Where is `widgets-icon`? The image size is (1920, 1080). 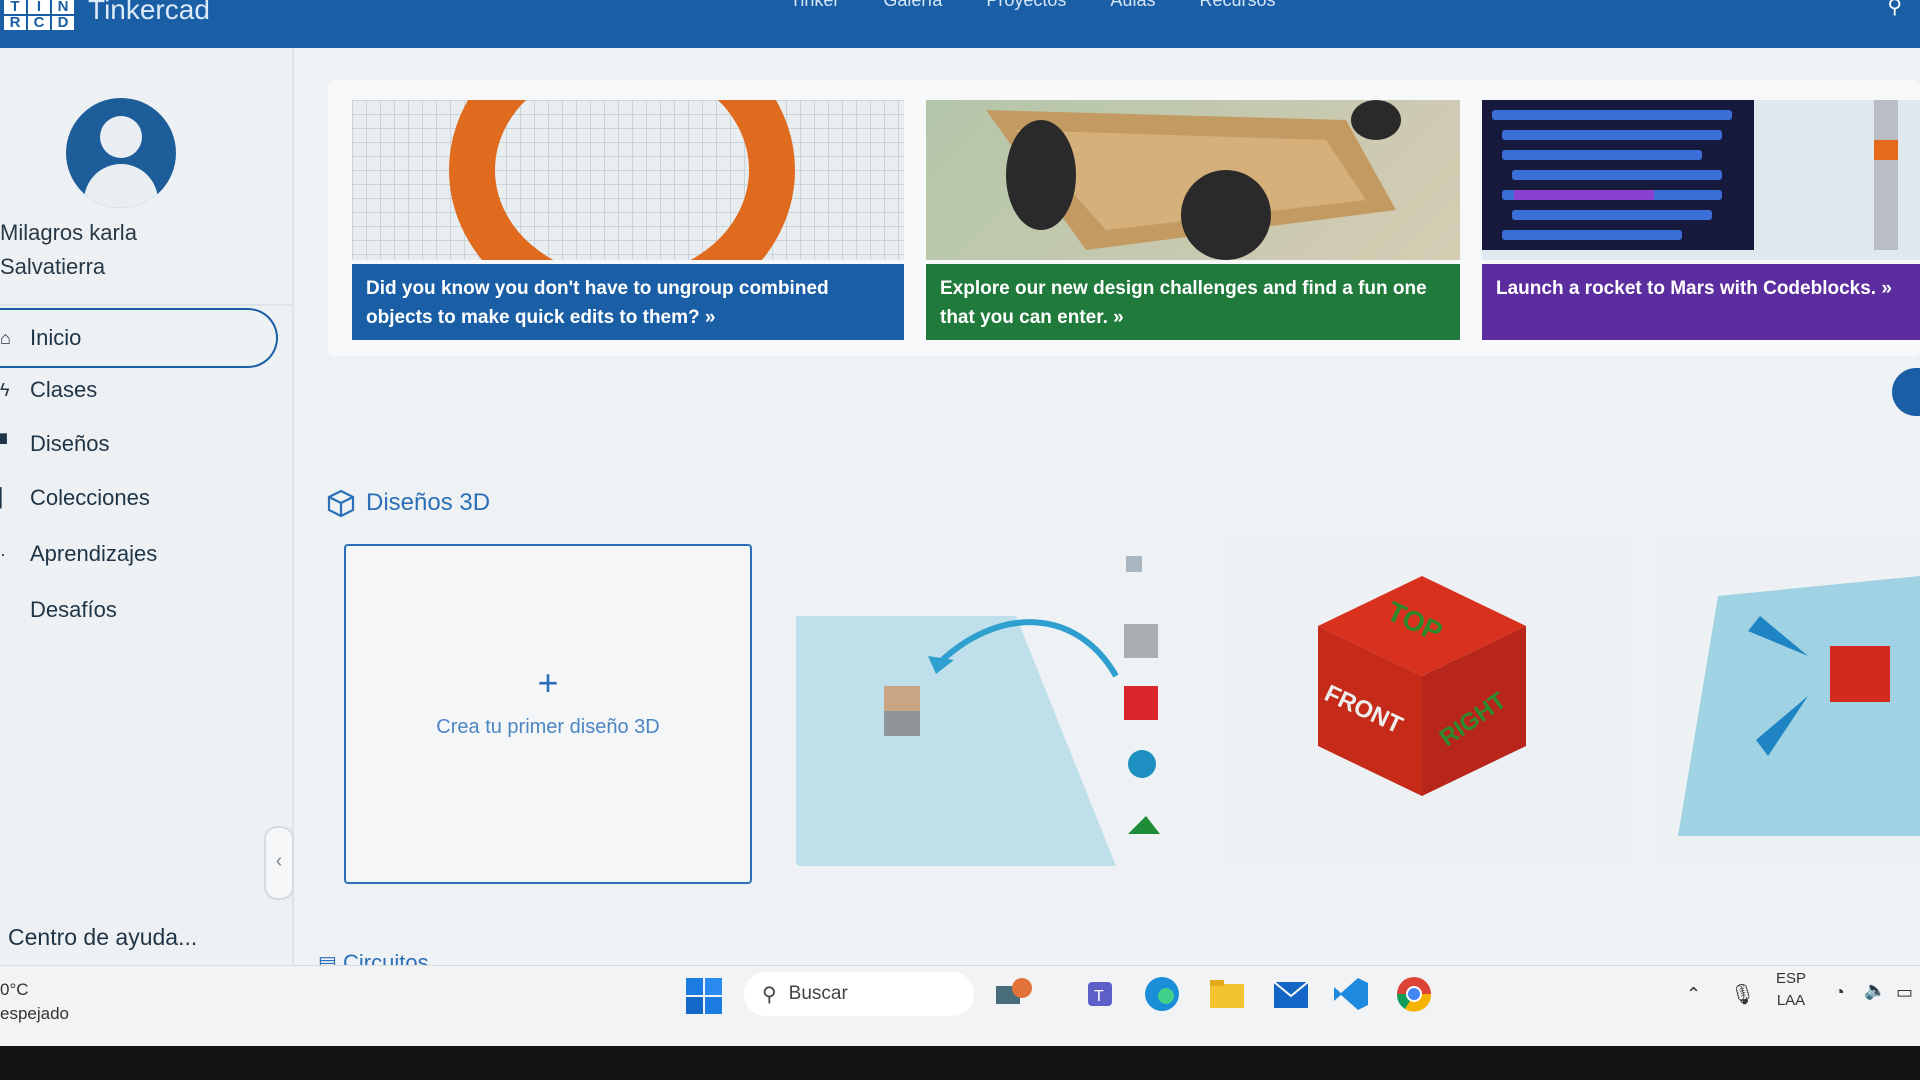 widgets-icon is located at coordinates (1012, 994).